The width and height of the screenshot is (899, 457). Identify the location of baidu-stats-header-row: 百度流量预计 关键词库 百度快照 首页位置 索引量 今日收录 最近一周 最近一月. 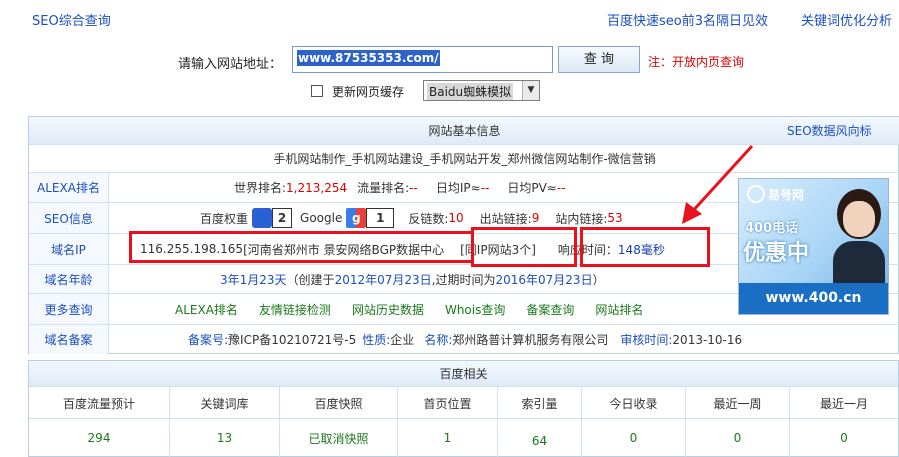
(463, 402).